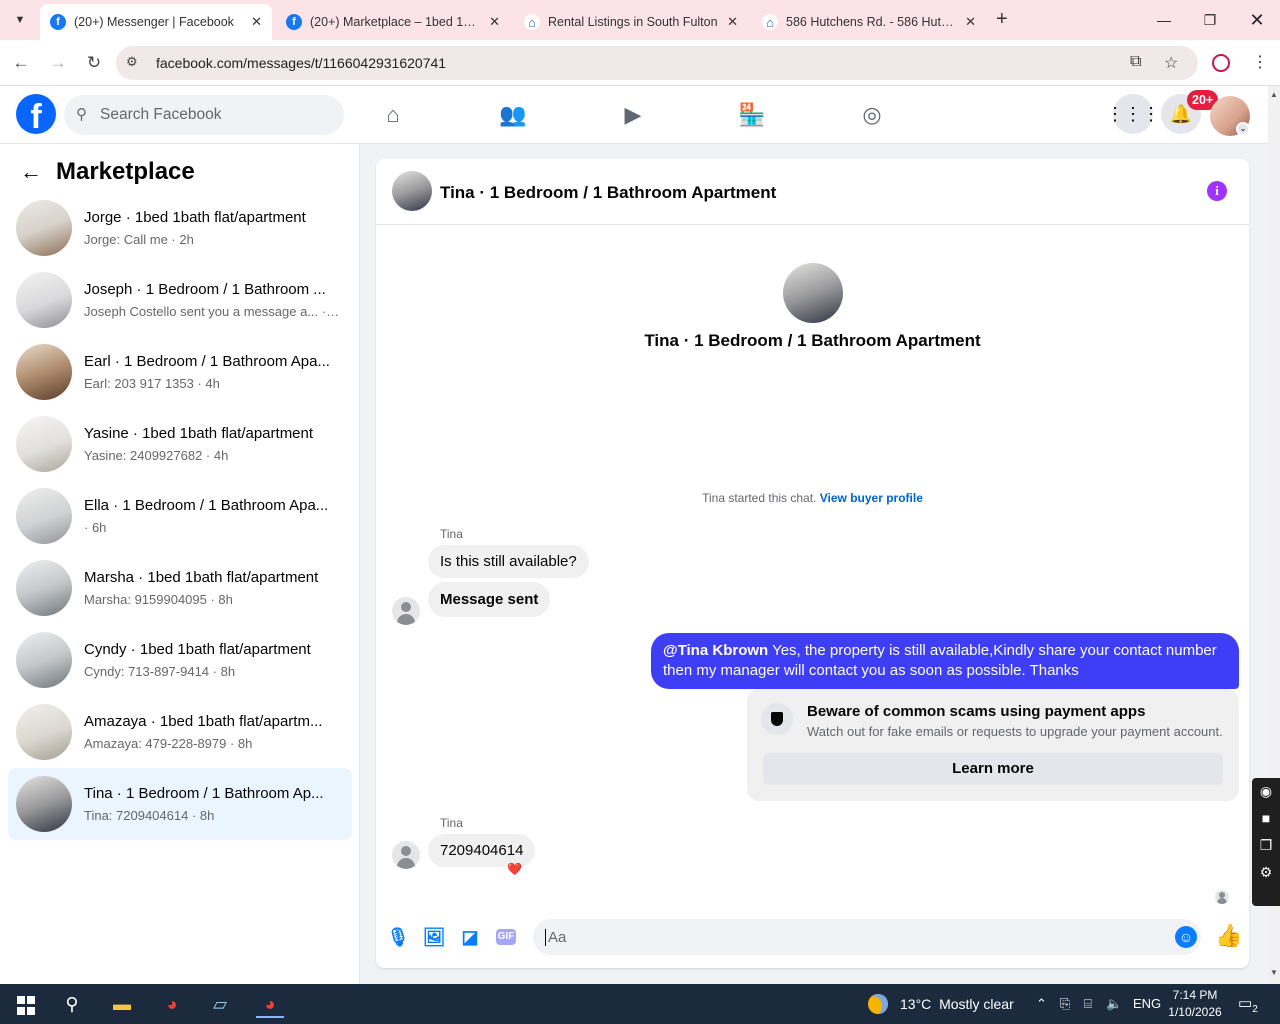 The height and width of the screenshot is (1024, 1280). I want to click on browser-profile-icon, so click(1221, 63).